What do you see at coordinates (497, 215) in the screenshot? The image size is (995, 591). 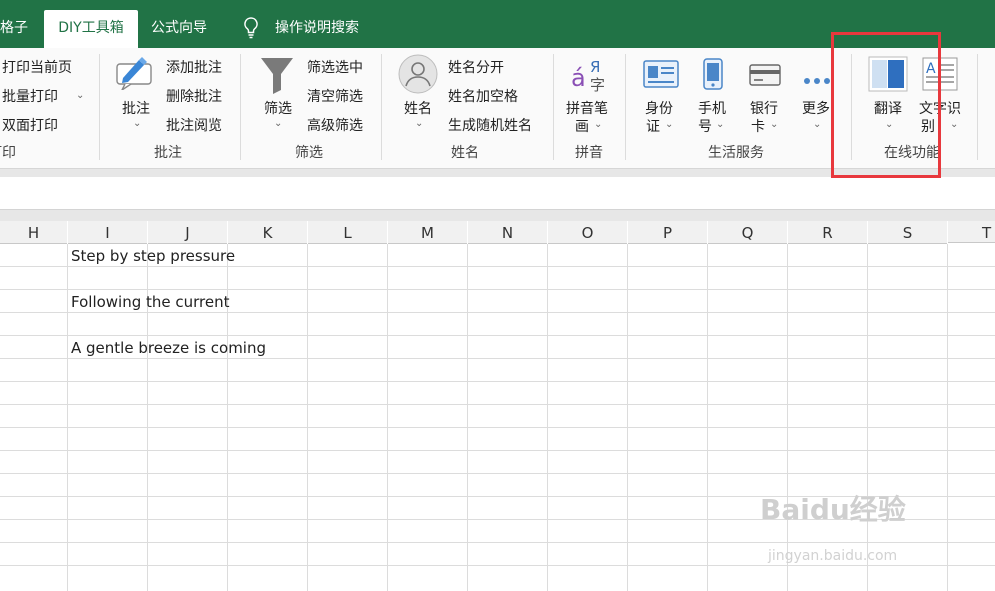 I see `grid-top-strip` at bounding box center [497, 215].